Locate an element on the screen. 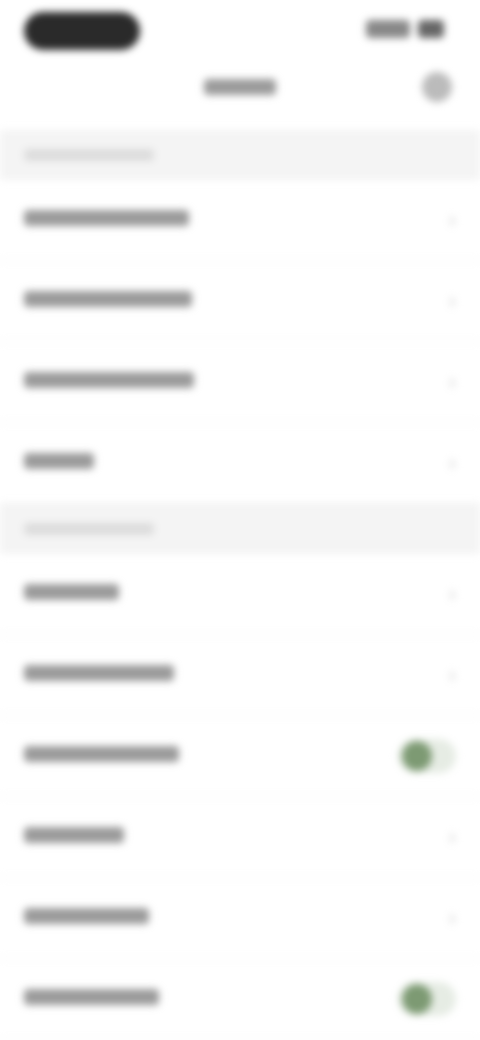  page-title is located at coordinates (240, 88).